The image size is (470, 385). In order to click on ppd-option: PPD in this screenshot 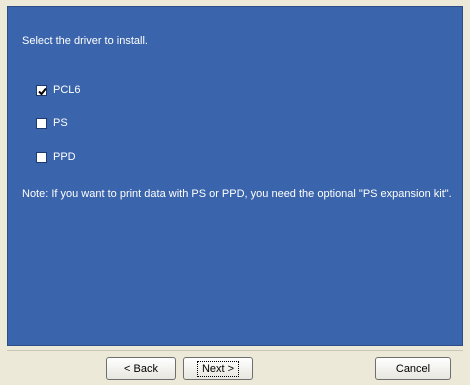, I will do `click(56, 157)`.